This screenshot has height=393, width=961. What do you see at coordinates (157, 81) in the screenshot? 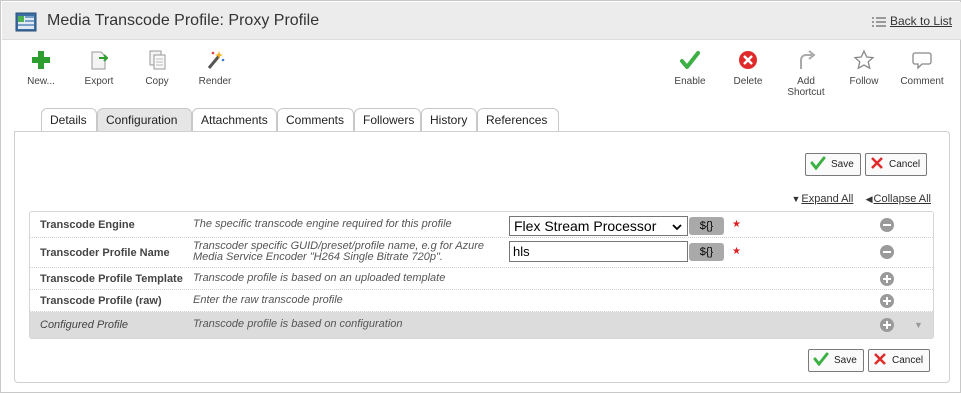
I see `copy-label: Copy` at bounding box center [157, 81].